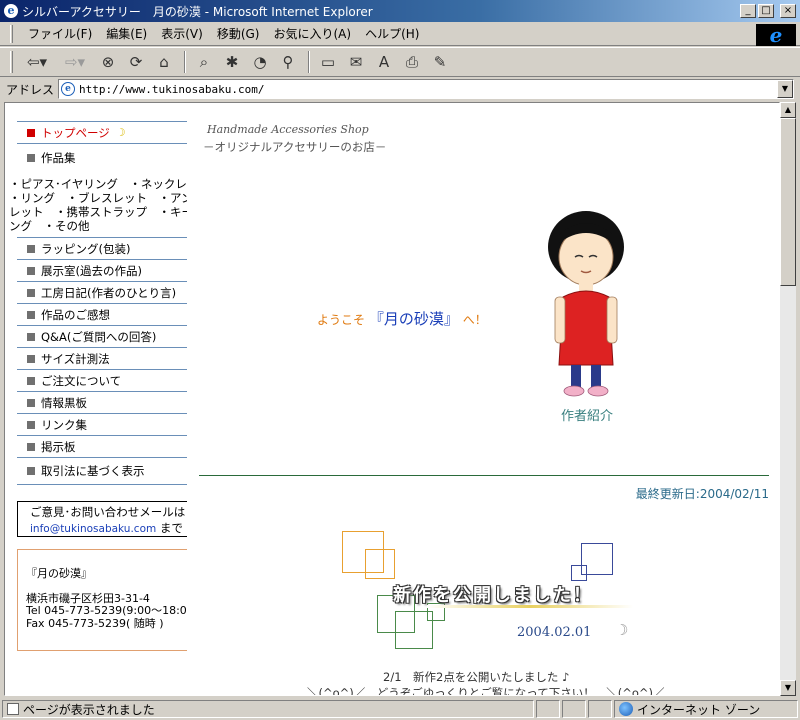 The height and width of the screenshot is (720, 800). What do you see at coordinates (93, 529) in the screenshot?
I see `contact-email-link: info@tukinosabaku.com` at bounding box center [93, 529].